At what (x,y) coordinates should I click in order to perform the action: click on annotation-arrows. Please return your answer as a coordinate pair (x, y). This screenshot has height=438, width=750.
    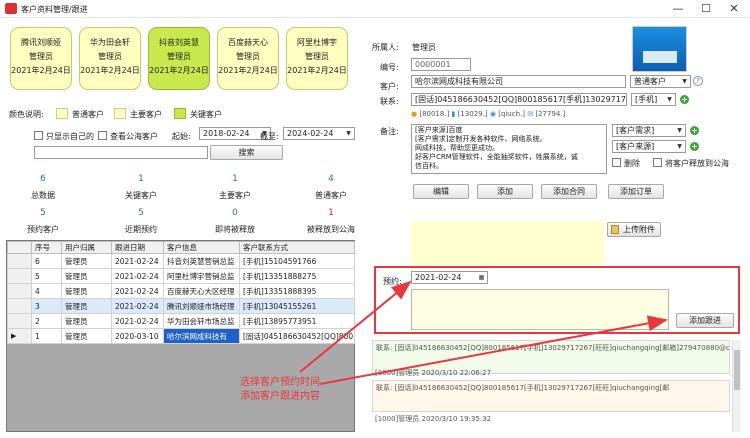
    Looking at the image, I should click on (483, 332).